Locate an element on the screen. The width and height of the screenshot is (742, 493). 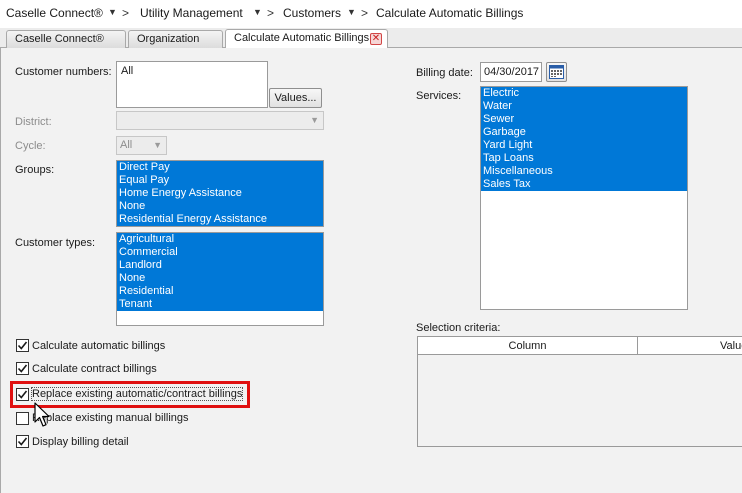
cycle-dropdown: All ▼ is located at coordinates (141, 145).